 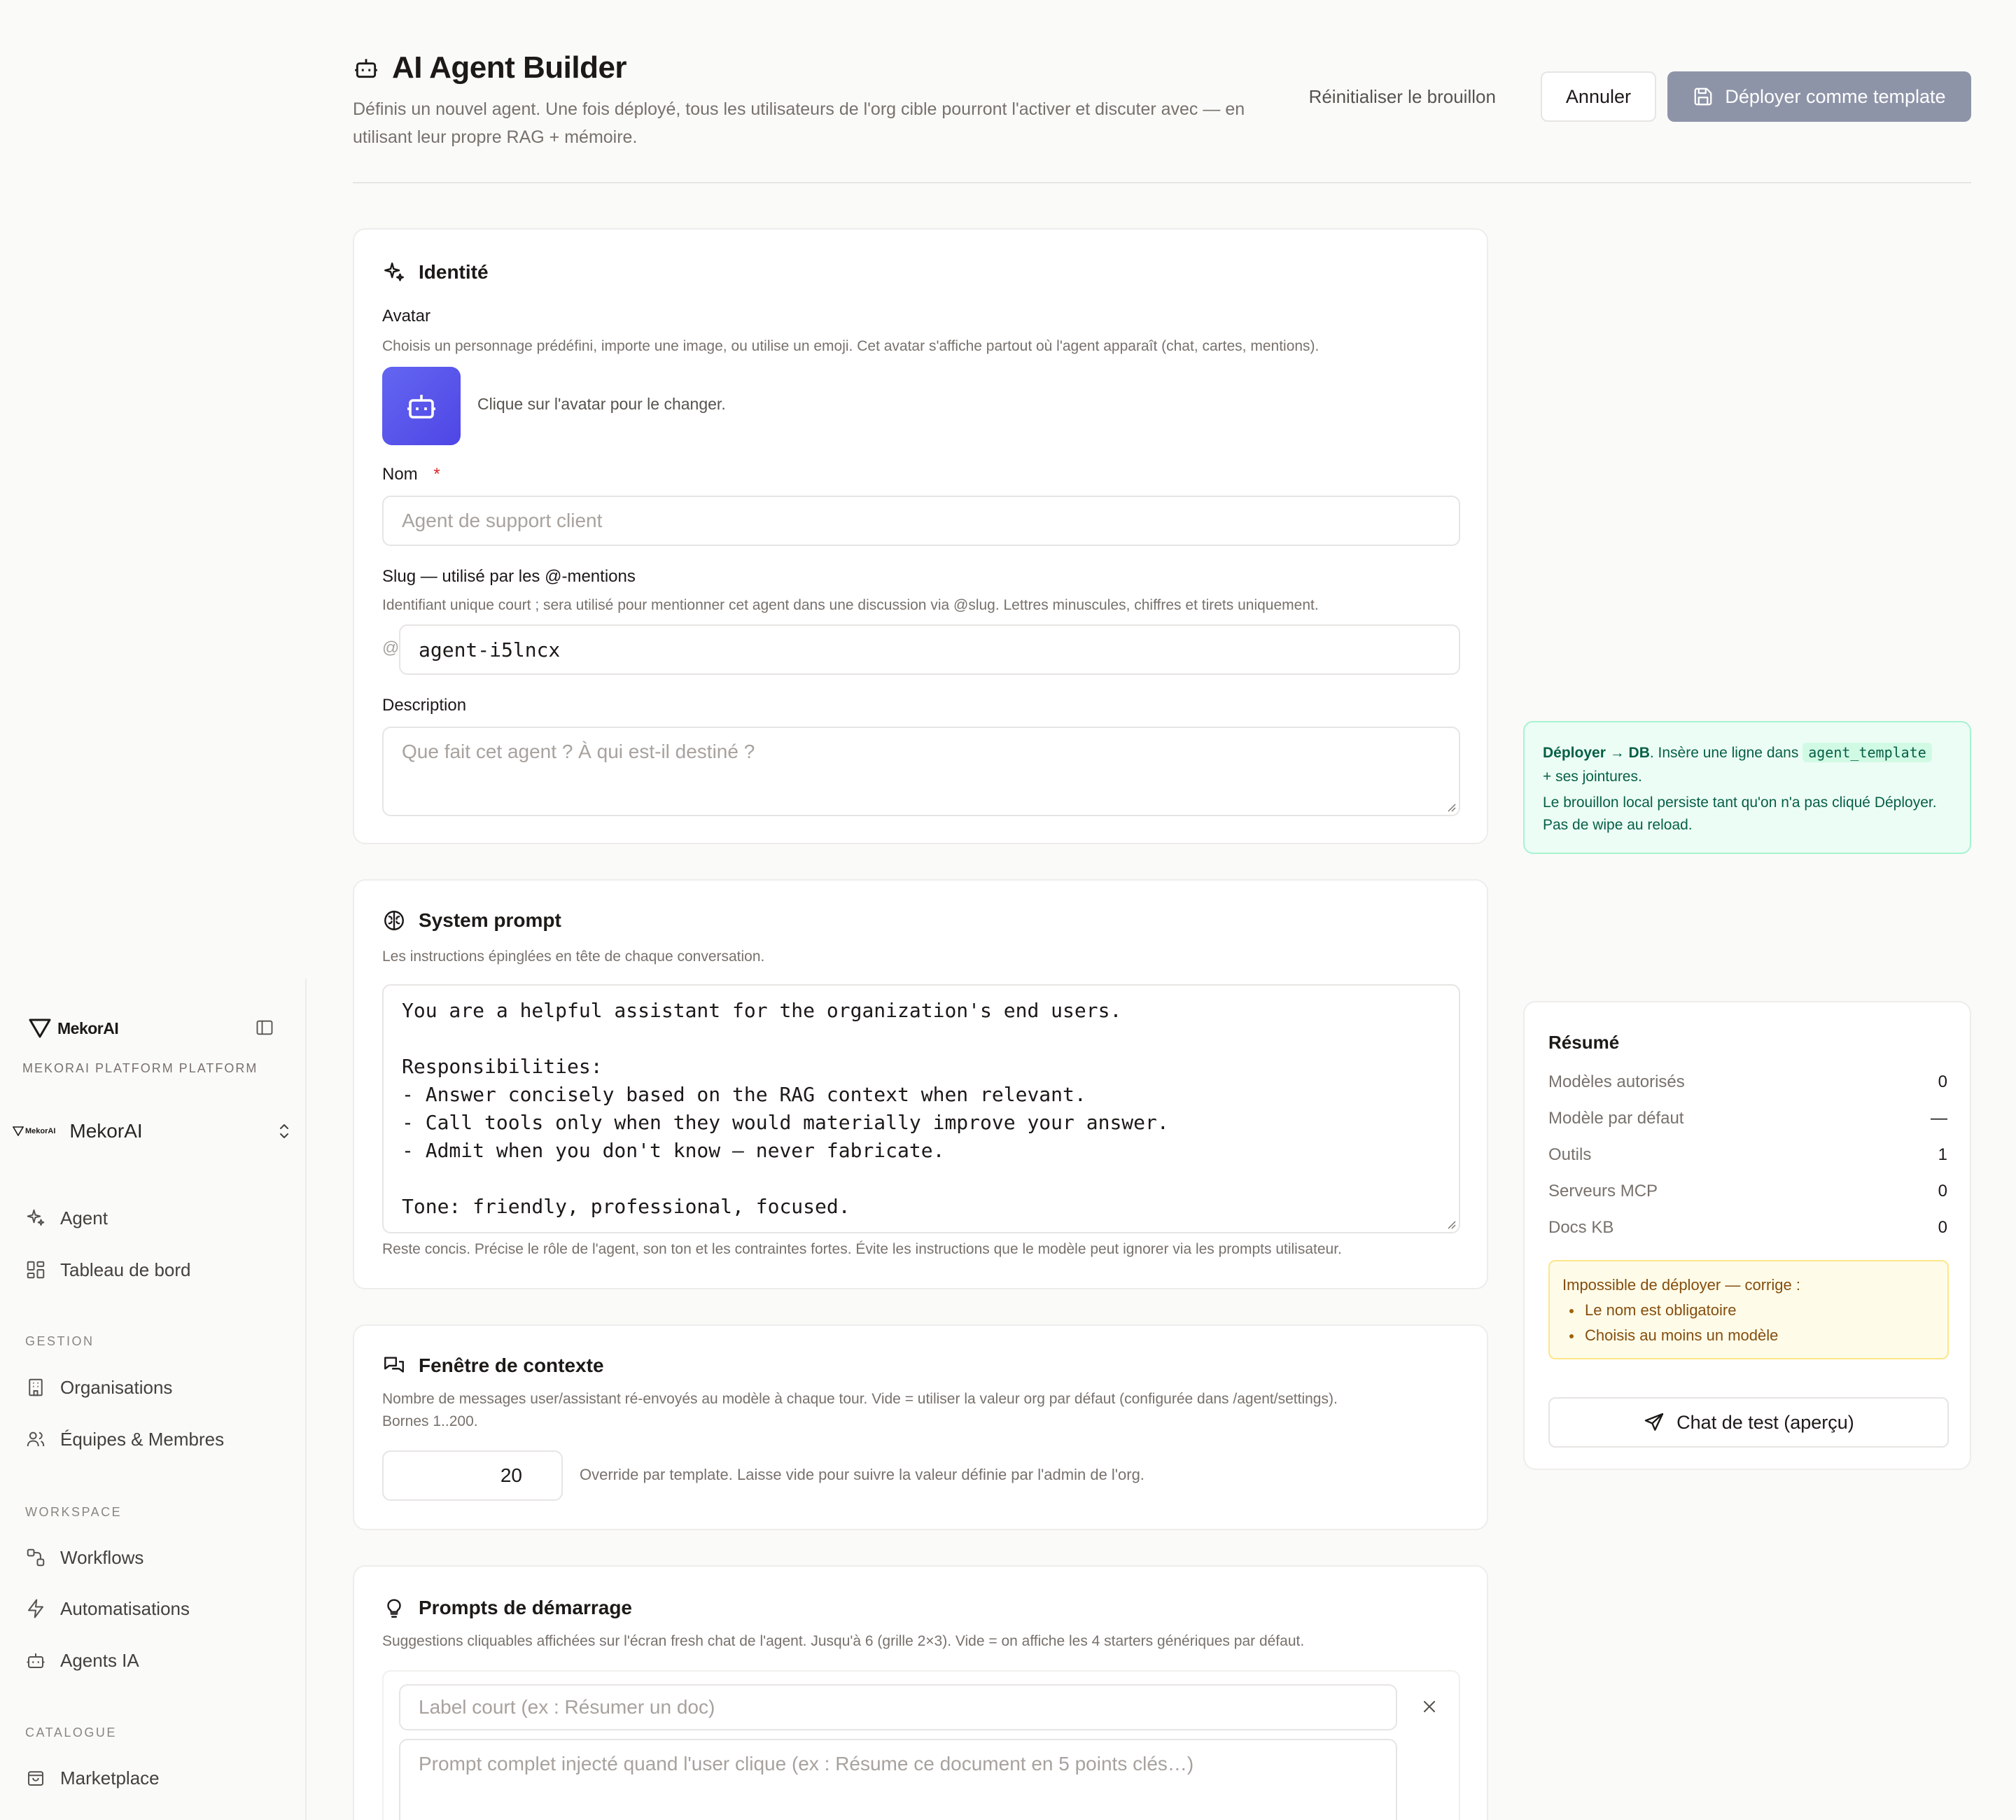 I want to click on starter-label-input: Label court (ex : Résumer un doc), so click(x=898, y=1707).